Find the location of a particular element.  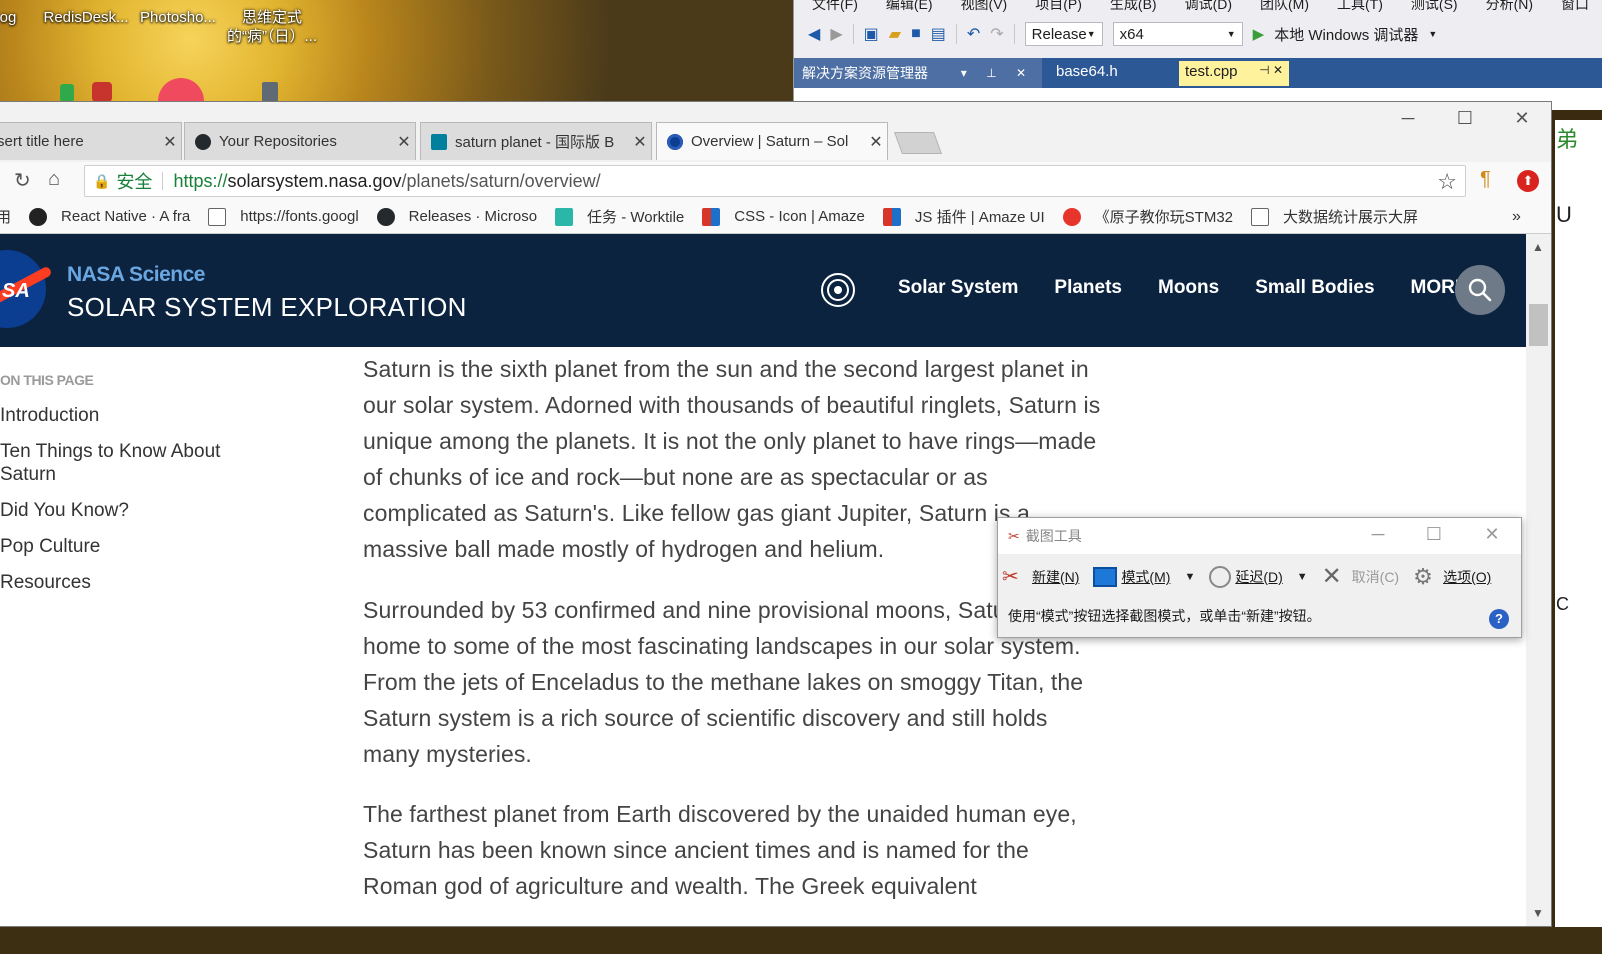

start-debugging-icon: ▶ is located at coordinates (1259, 34).